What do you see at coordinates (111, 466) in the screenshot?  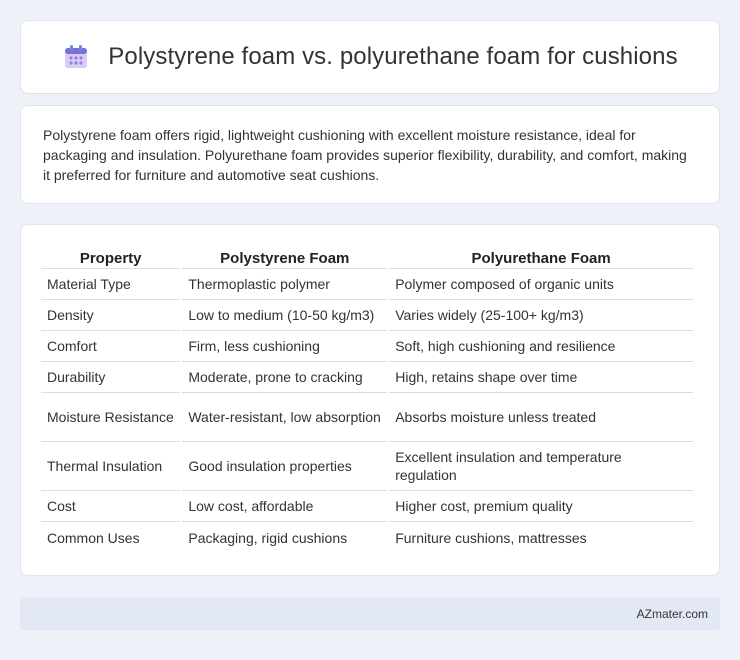 I see `property-cell: Thermal Insulation` at bounding box center [111, 466].